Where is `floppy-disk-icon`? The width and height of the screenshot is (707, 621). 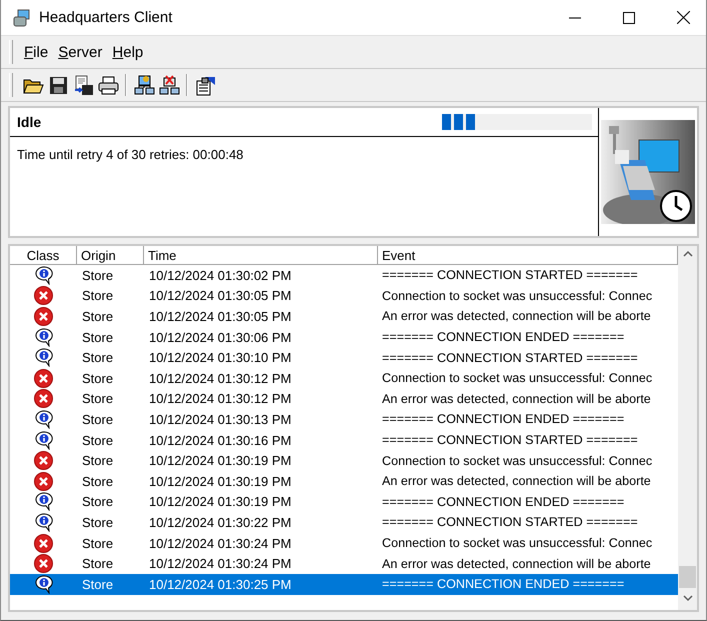
floppy-disk-icon is located at coordinates (58, 85).